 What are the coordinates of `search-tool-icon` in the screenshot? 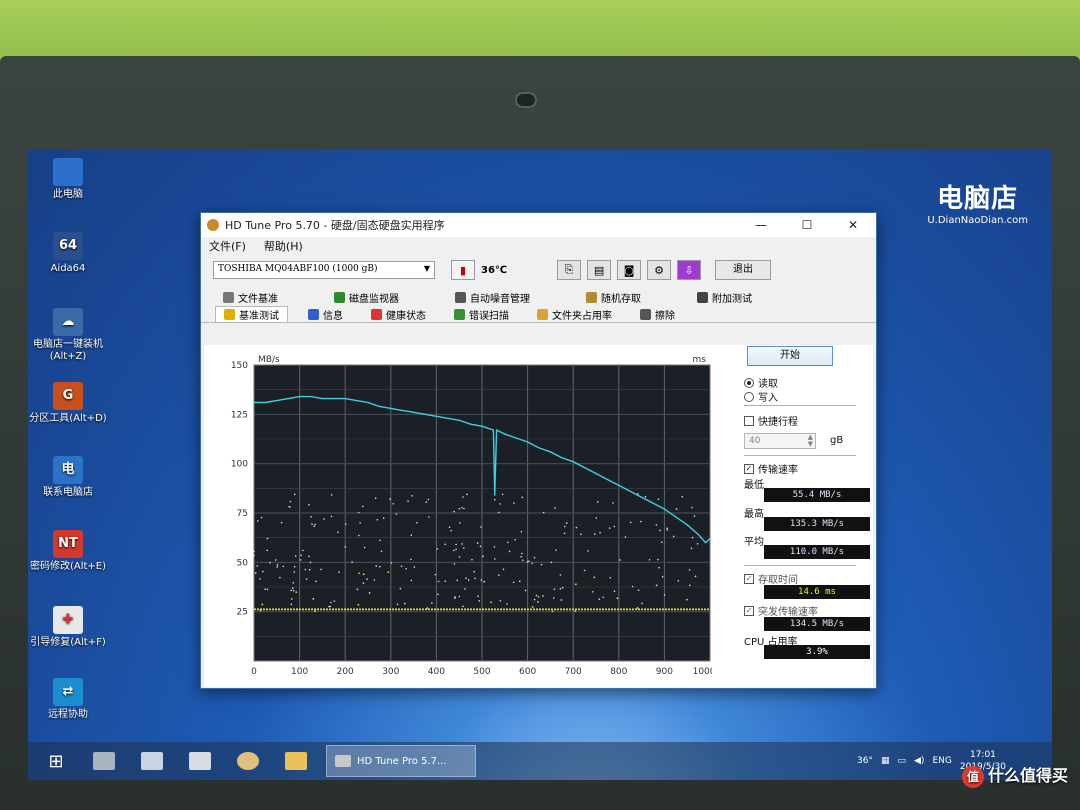 It's located at (248, 761).